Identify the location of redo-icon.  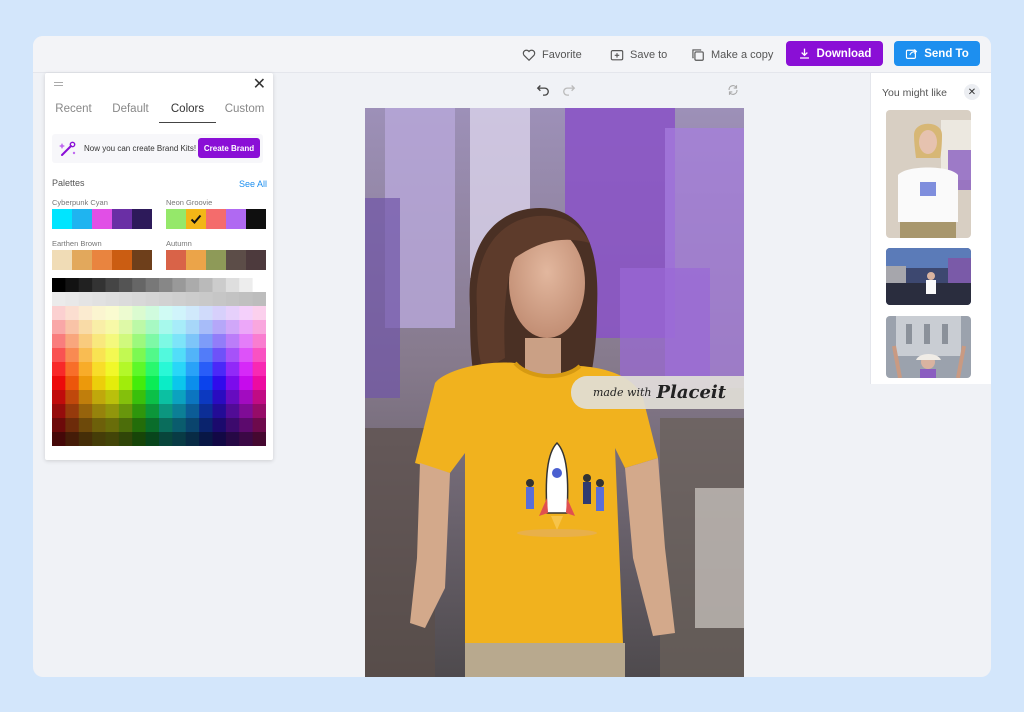
(569, 89).